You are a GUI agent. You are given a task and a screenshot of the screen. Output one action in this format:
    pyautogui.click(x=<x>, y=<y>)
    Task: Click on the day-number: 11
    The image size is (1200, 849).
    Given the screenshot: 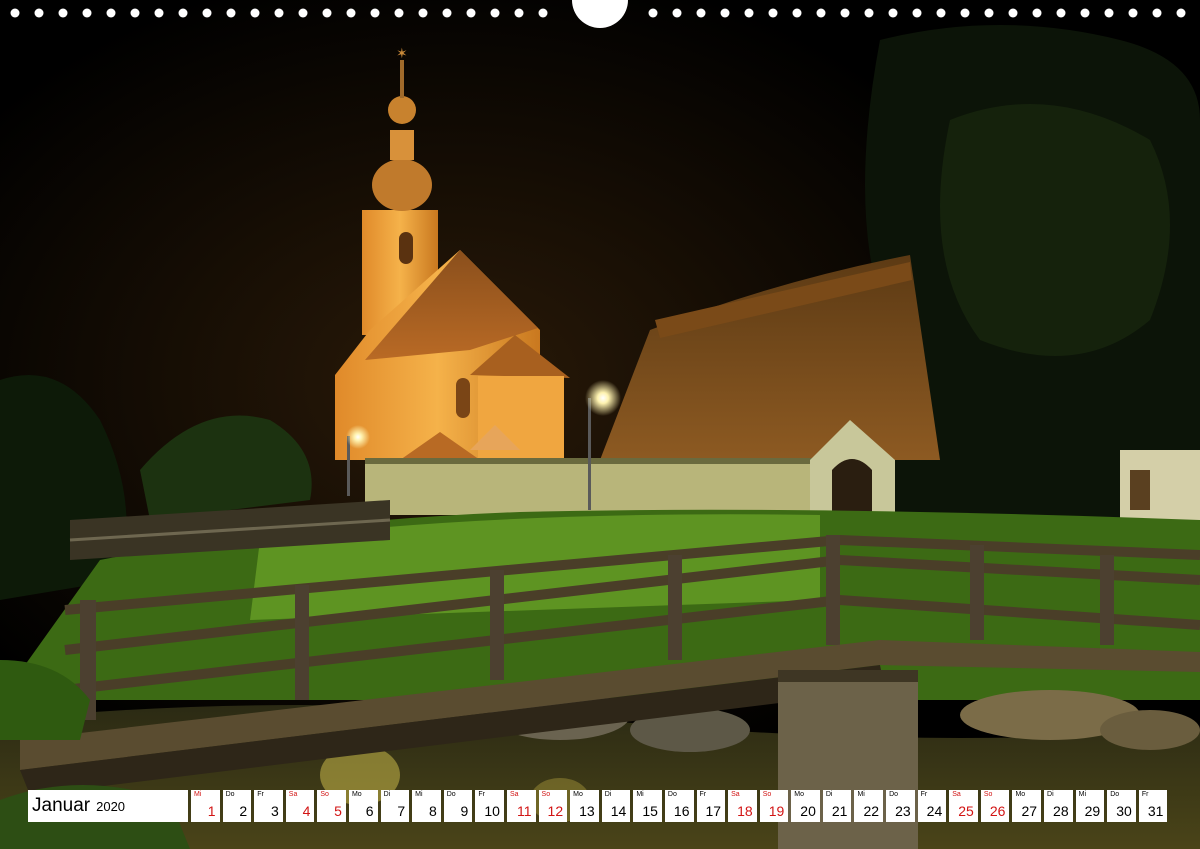 What is the action you would take?
    pyautogui.click(x=524, y=811)
    